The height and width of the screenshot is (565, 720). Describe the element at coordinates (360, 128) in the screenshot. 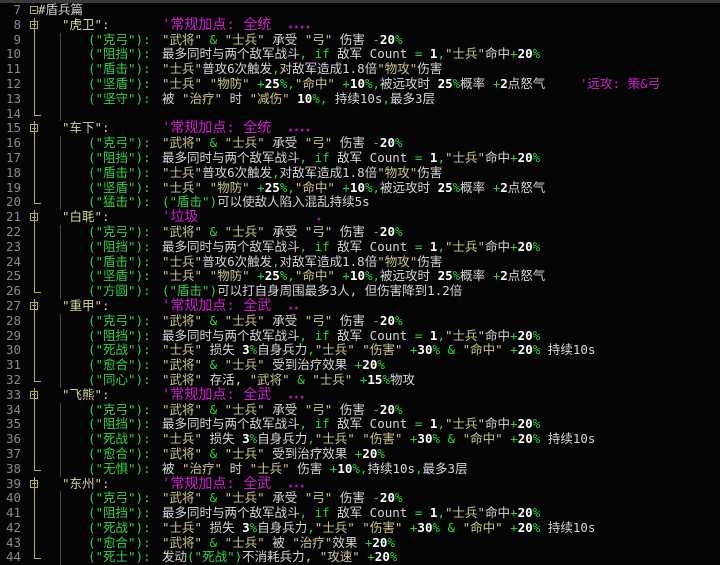

I see `code-line: 15 "车下": '常规加点: 全统 ★★★★` at that location.